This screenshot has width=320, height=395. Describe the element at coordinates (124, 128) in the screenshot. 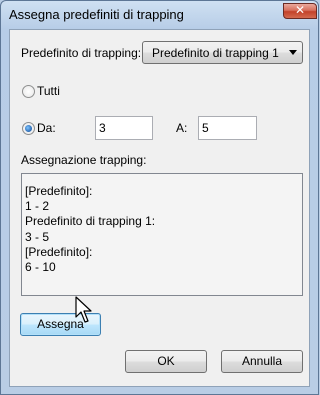

I see `from-field: 3` at that location.